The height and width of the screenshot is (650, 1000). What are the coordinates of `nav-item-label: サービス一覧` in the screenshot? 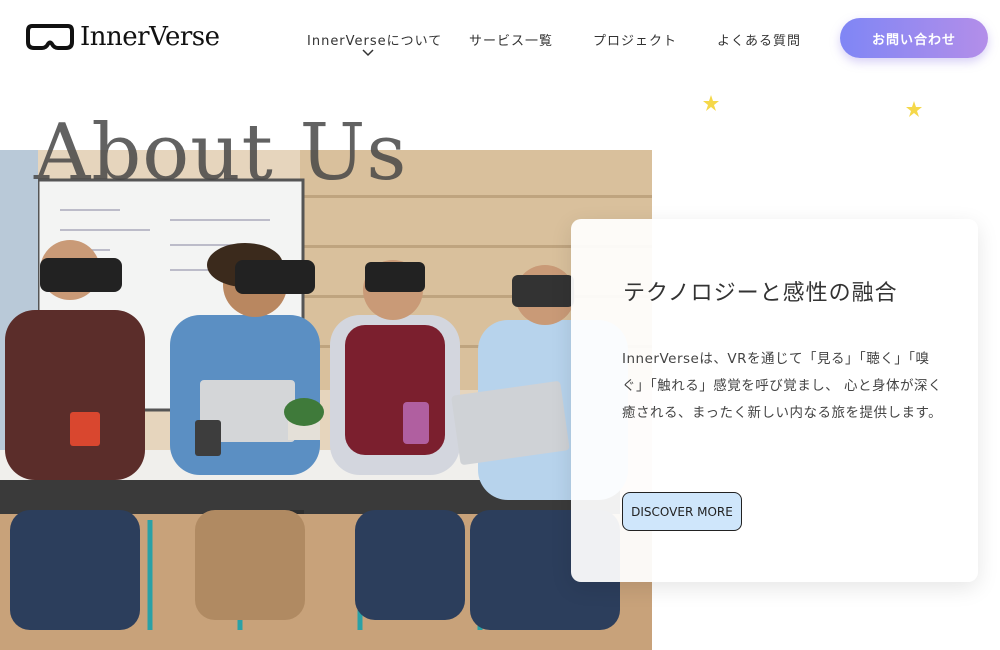 It's located at (511, 41).